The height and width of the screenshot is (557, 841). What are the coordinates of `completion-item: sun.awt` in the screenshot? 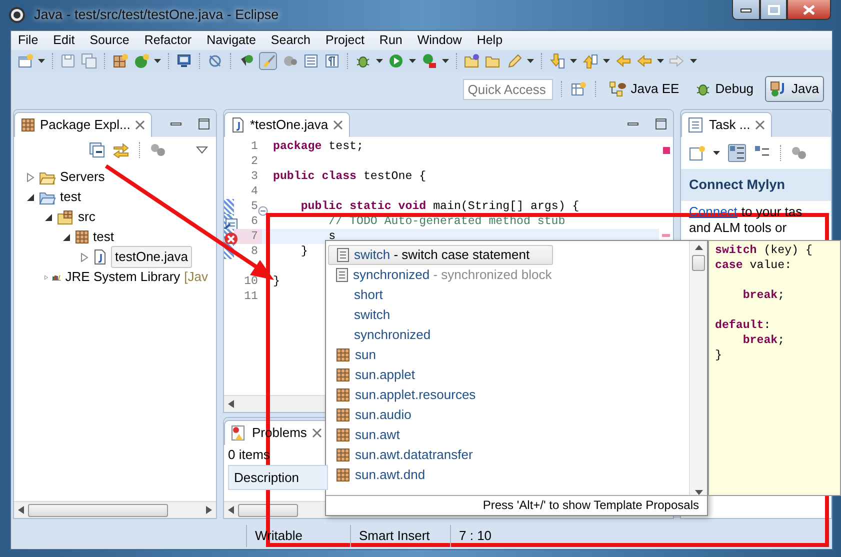 It's located at (508, 435).